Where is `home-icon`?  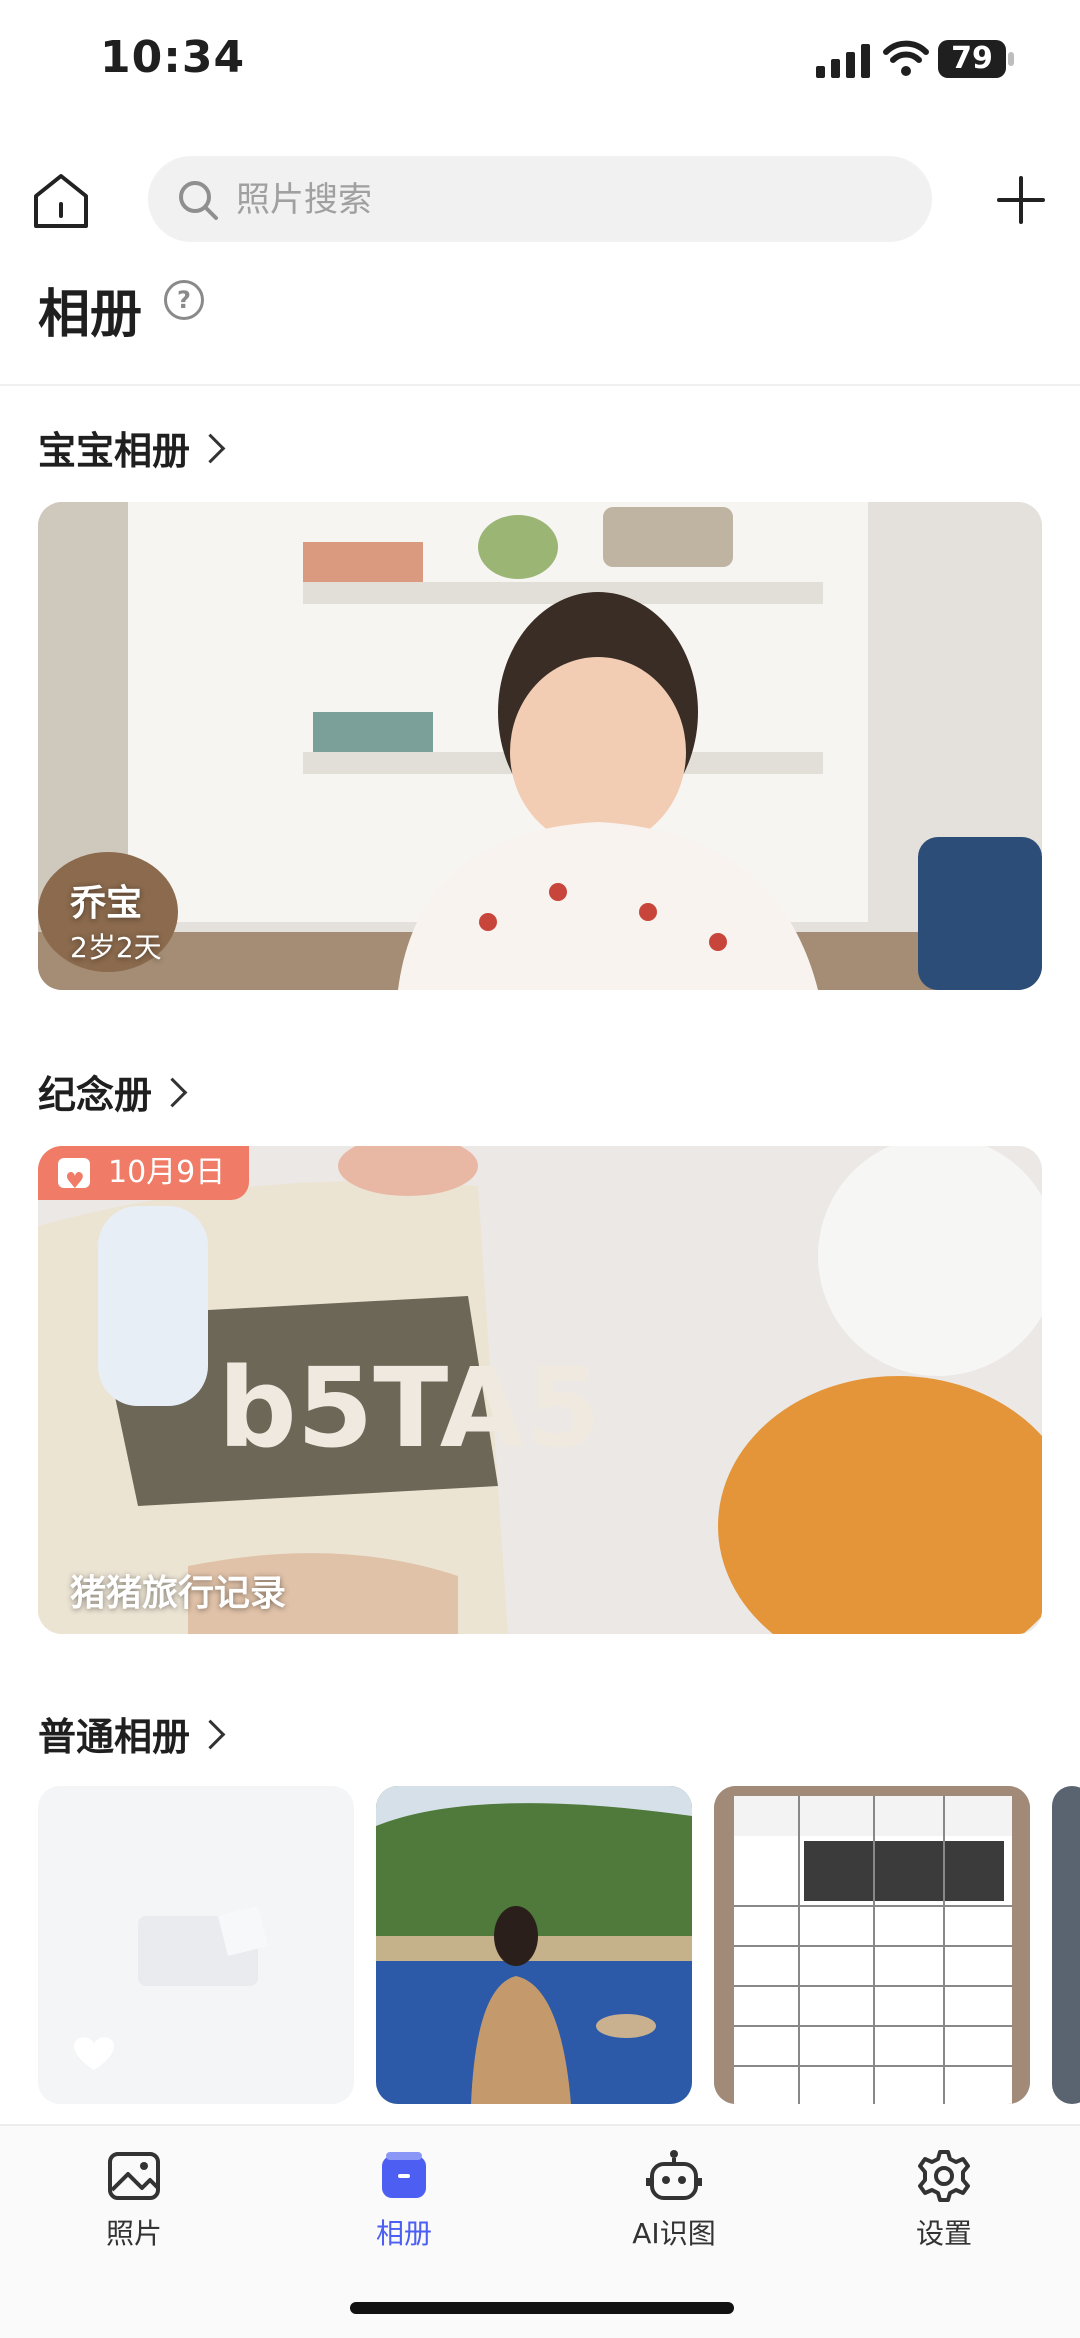 home-icon is located at coordinates (61, 201).